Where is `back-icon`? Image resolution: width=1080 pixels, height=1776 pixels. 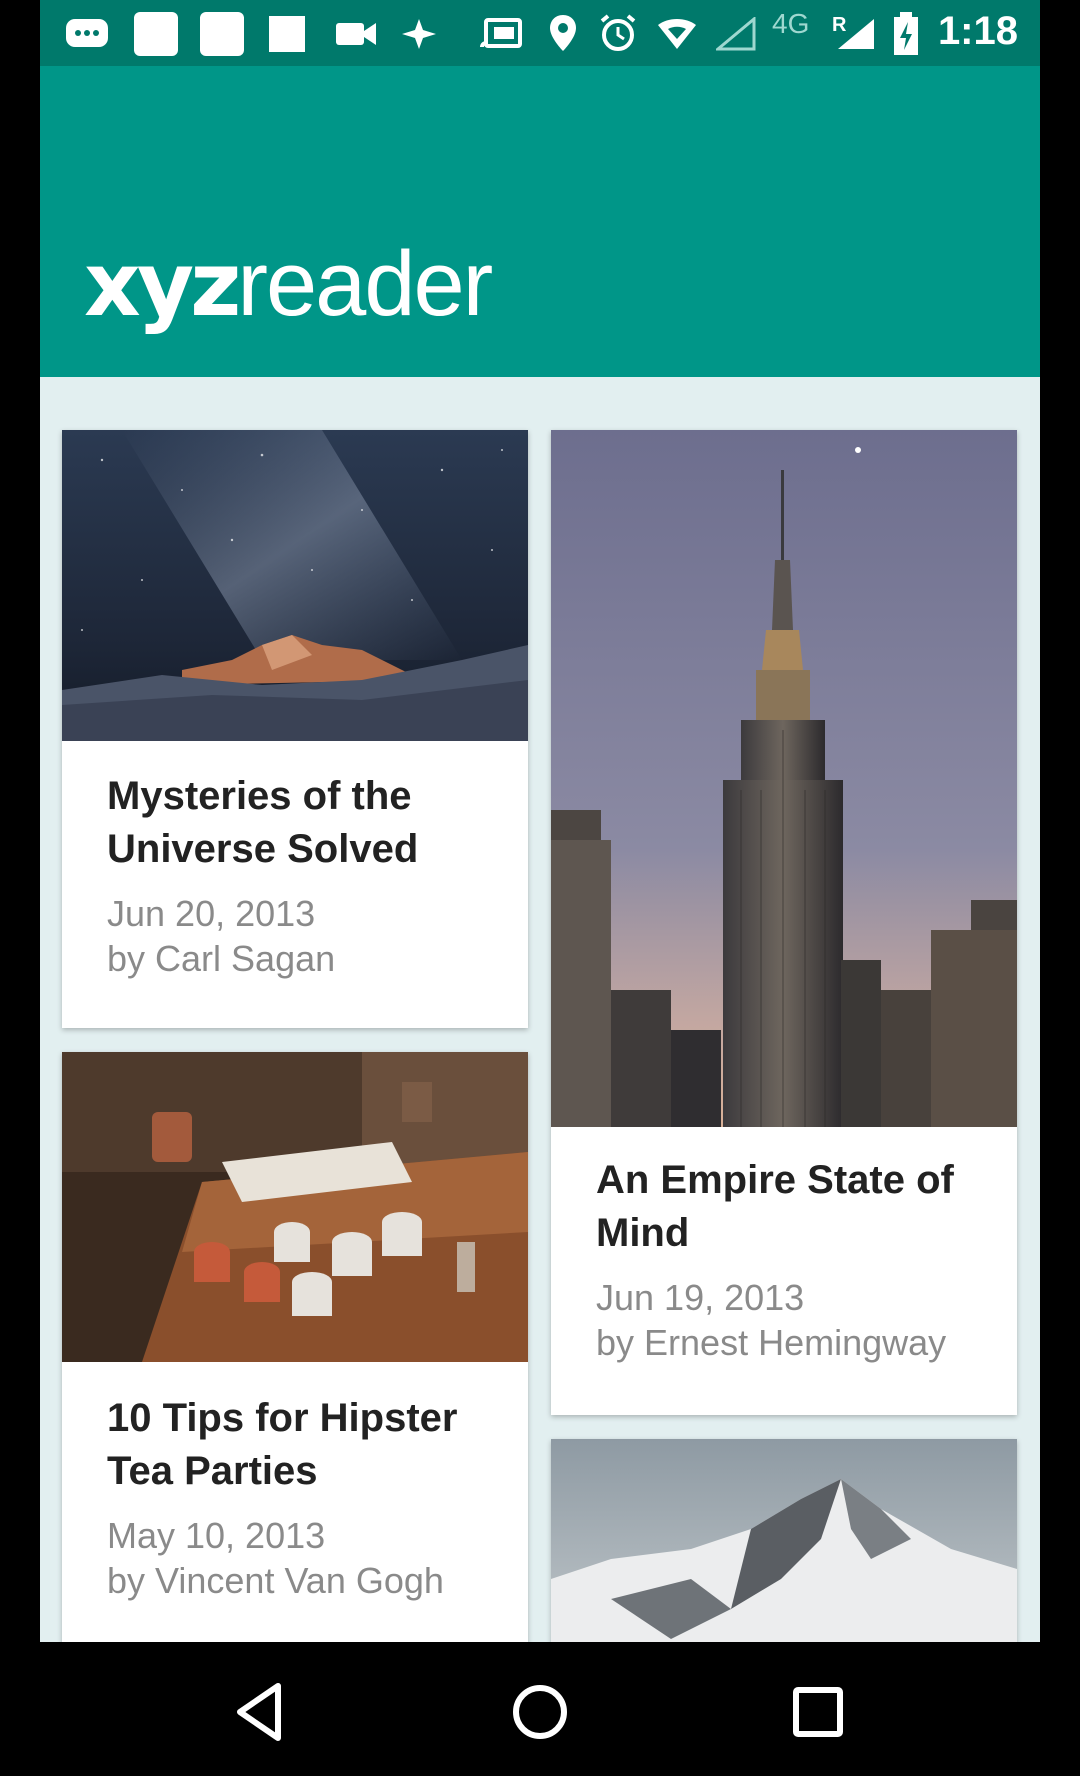
back-icon is located at coordinates (262, 1712).